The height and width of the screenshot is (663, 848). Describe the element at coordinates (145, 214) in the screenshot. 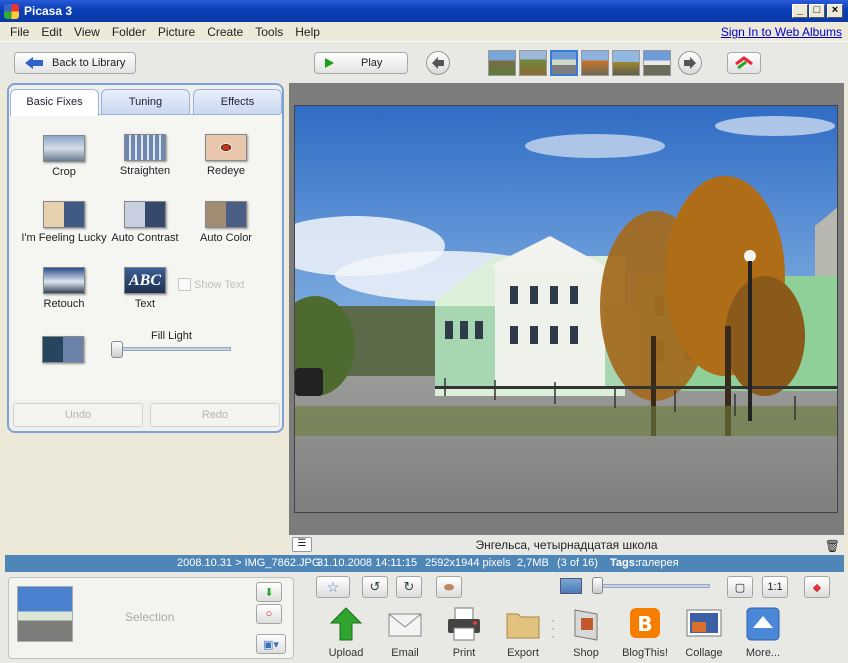

I see `auto-contrast-icon` at that location.